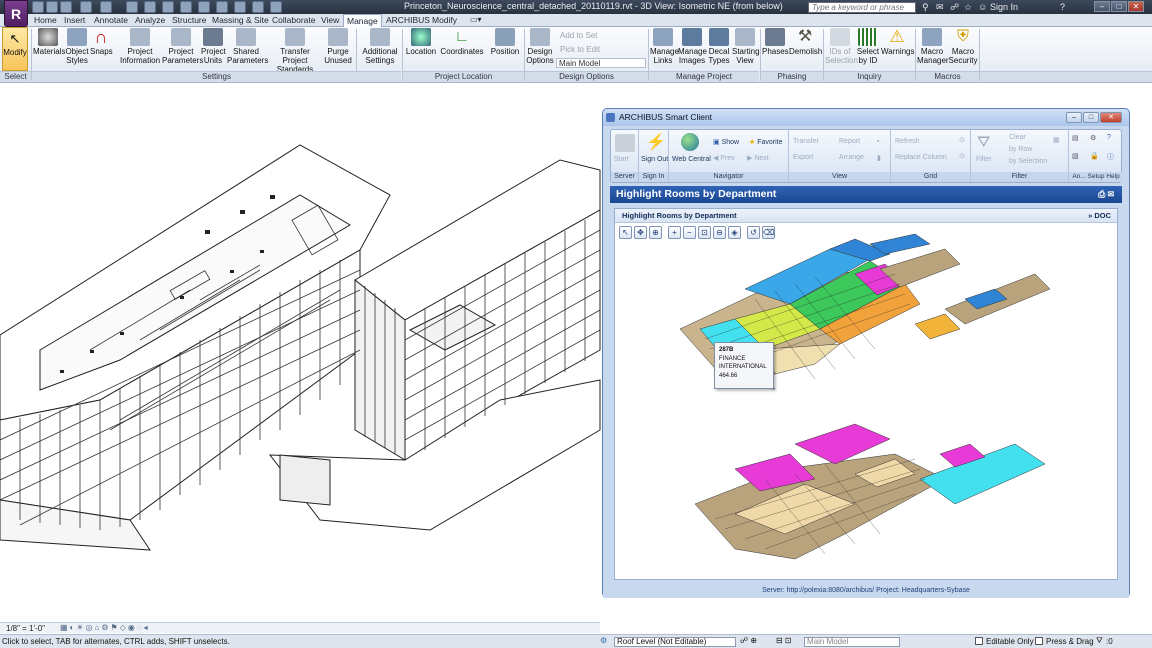 Image resolution: width=1152 pixels, height=648 pixels. I want to click on archibus-close-button: ✕, so click(1111, 117).